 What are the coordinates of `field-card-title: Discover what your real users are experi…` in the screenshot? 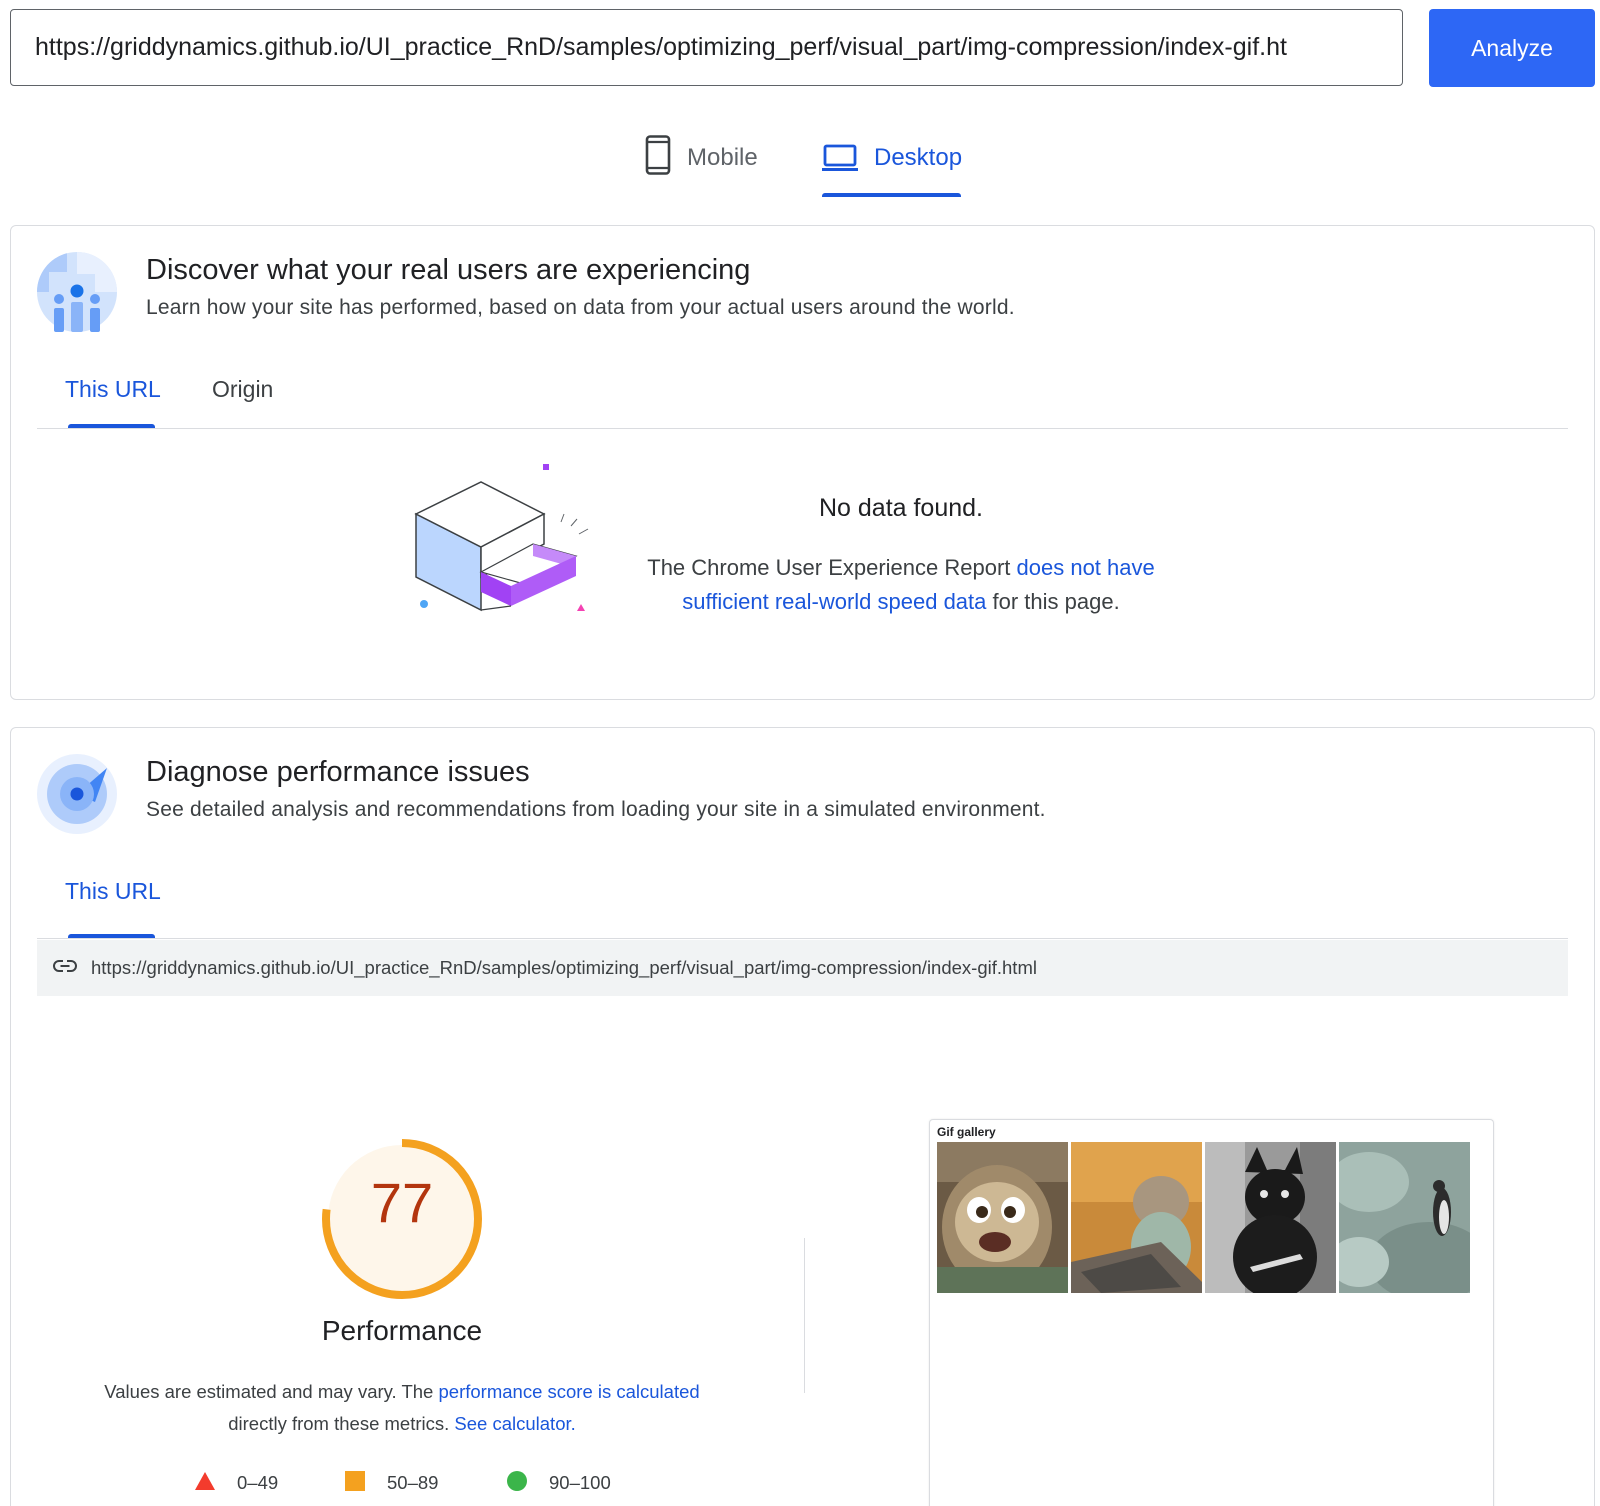 It's located at (448, 270).